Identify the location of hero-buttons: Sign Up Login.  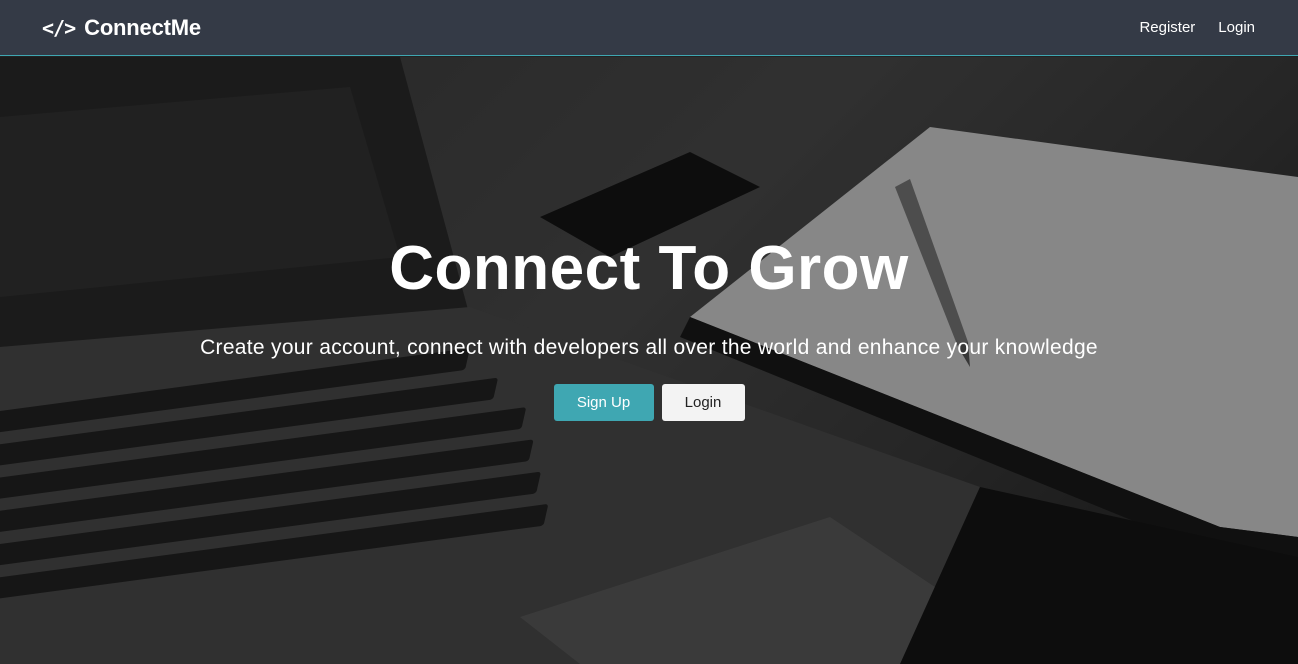
(649, 402).